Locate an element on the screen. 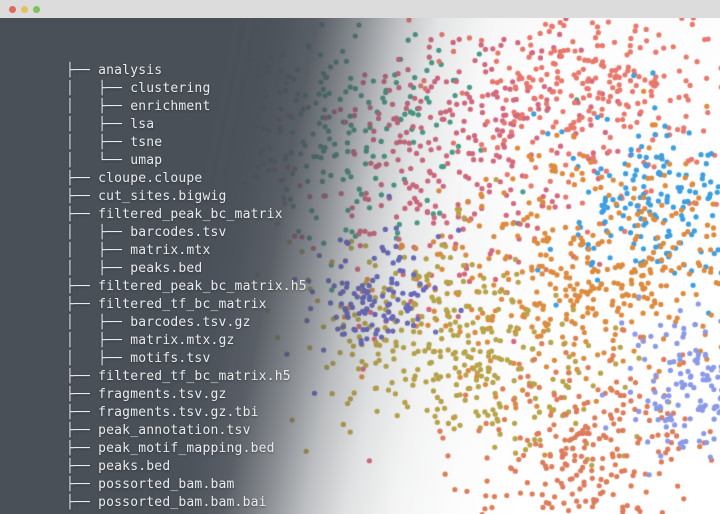  file-tree-line: │ ├── barcodes.tsv is located at coordinates (146, 232).